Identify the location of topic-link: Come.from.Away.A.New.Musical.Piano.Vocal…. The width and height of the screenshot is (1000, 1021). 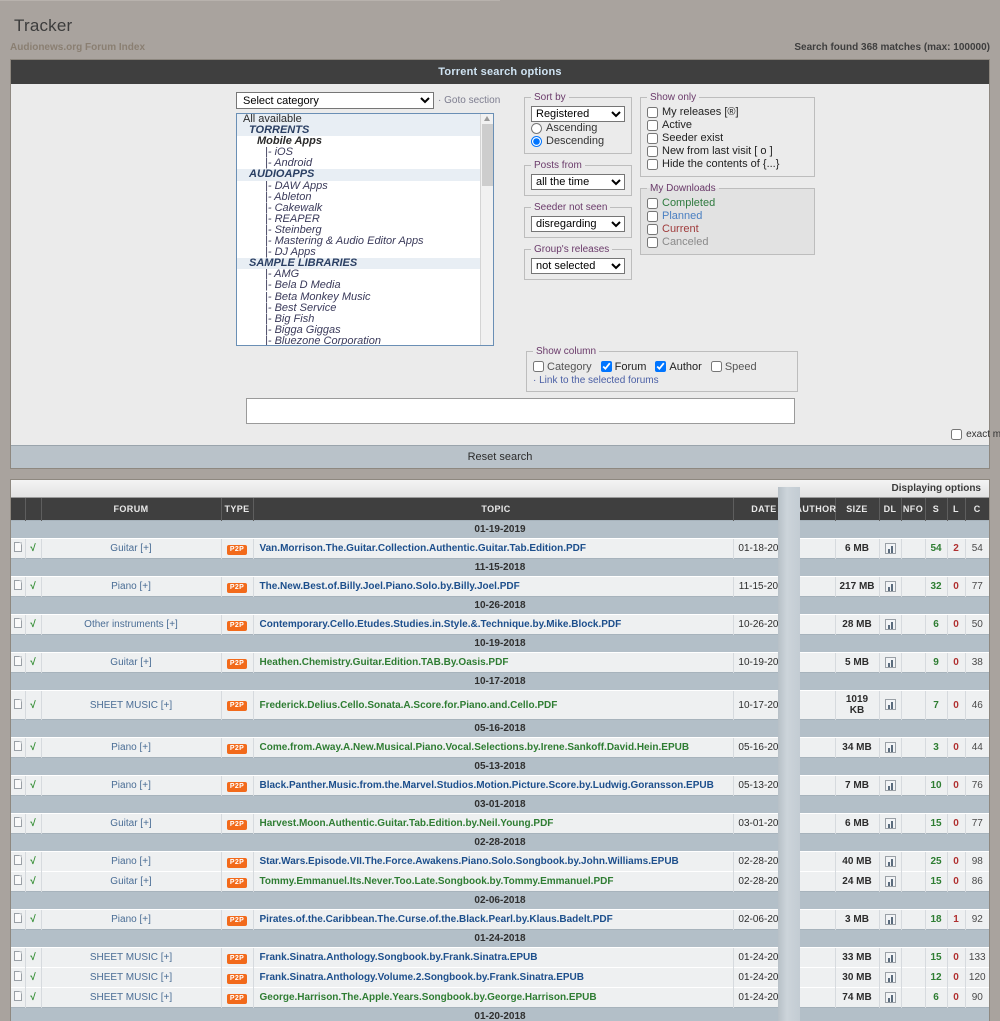
(475, 747).